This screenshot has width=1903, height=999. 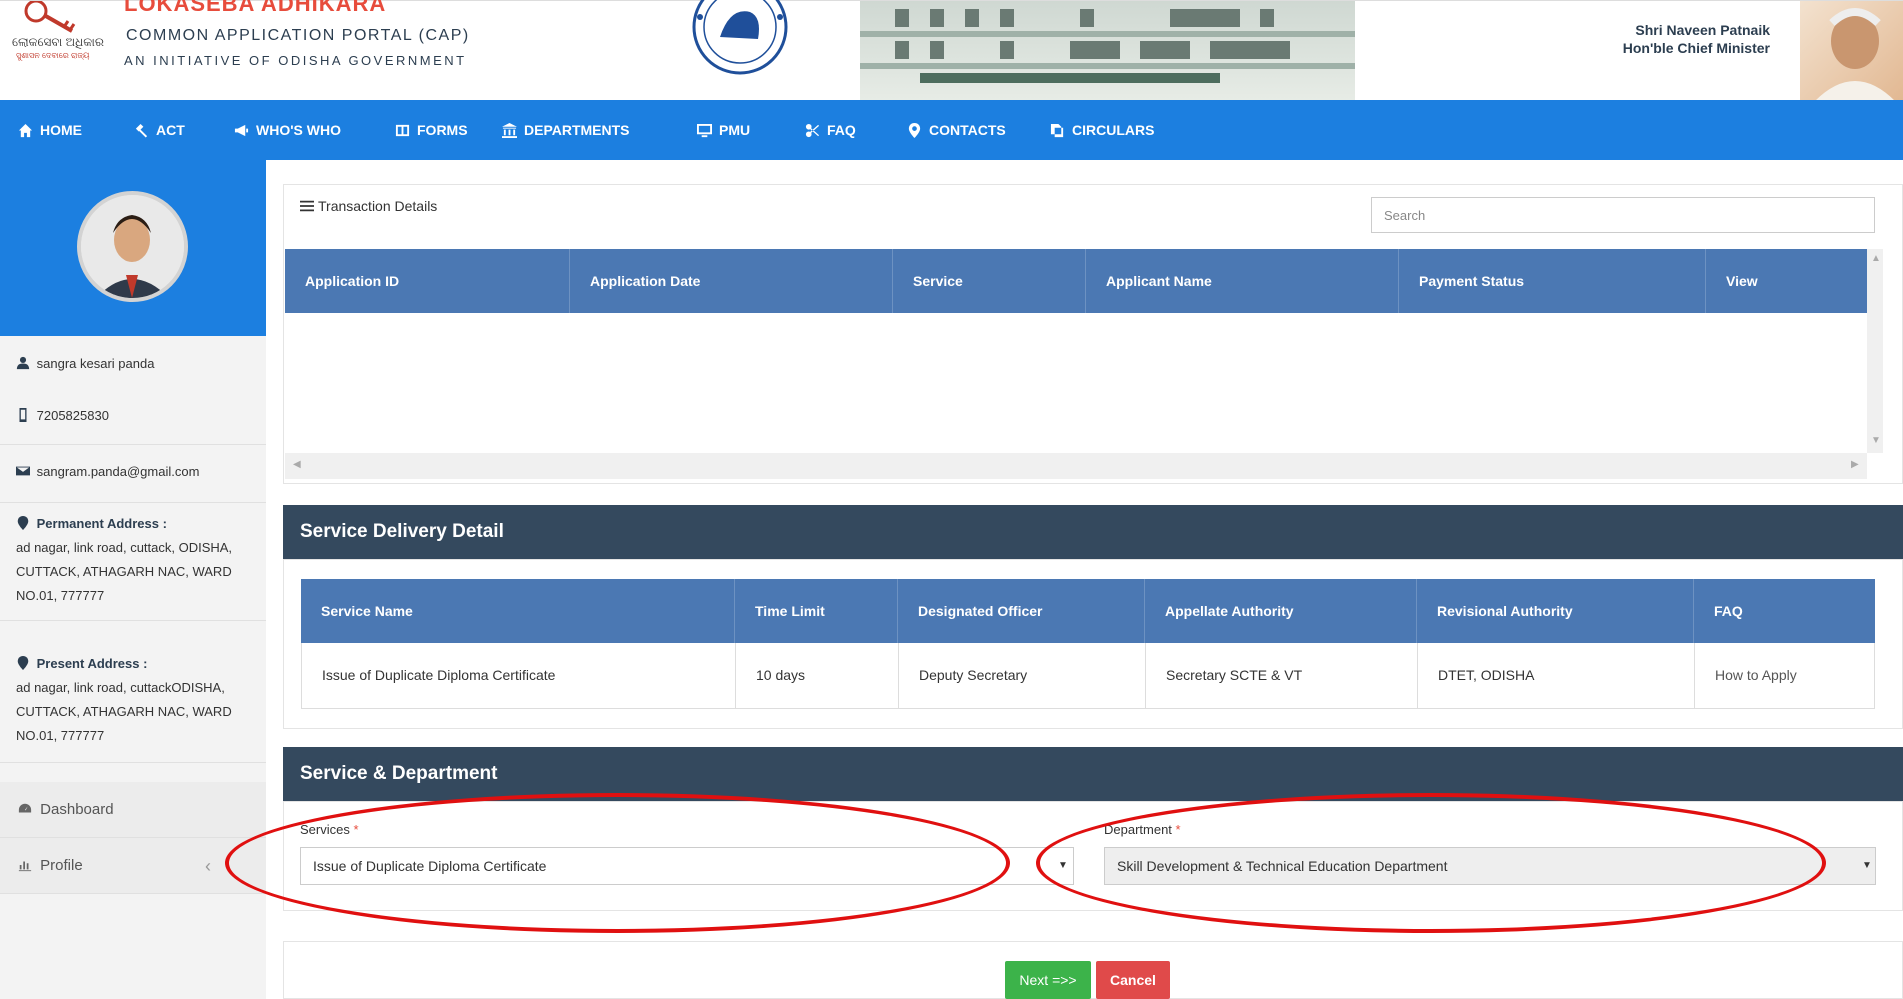 What do you see at coordinates (1113, 130) in the screenshot?
I see `nav-circulars-label: CIRCULARS` at bounding box center [1113, 130].